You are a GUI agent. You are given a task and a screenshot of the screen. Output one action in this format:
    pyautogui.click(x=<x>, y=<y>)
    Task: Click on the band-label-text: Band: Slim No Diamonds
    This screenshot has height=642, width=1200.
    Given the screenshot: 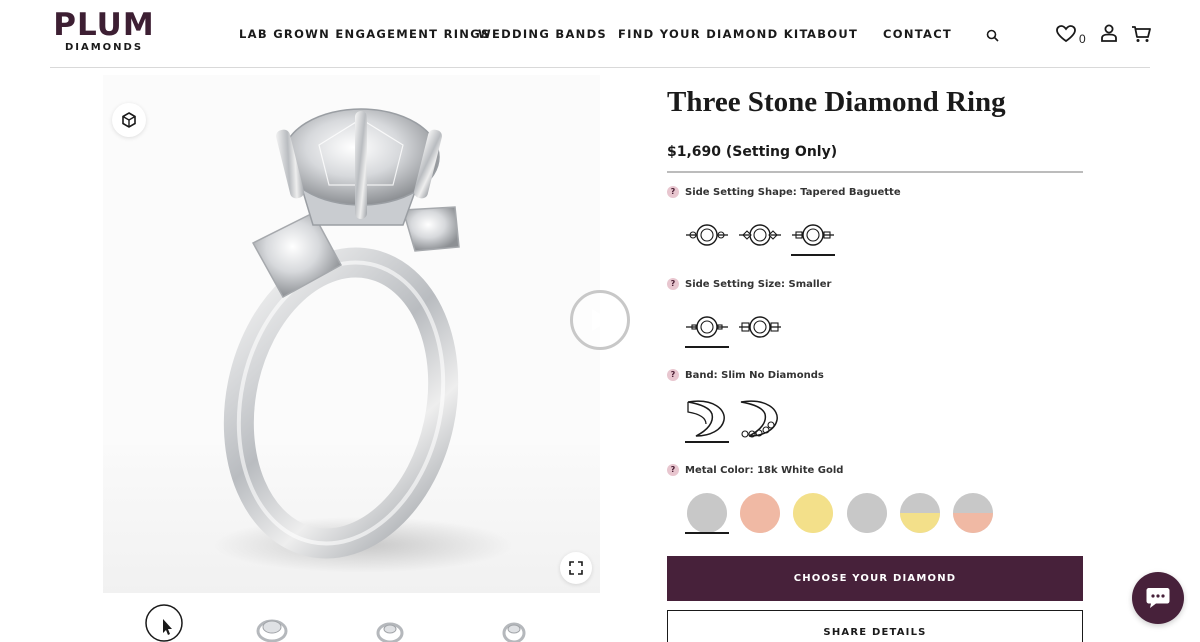 What is the action you would take?
    pyautogui.click(x=754, y=375)
    